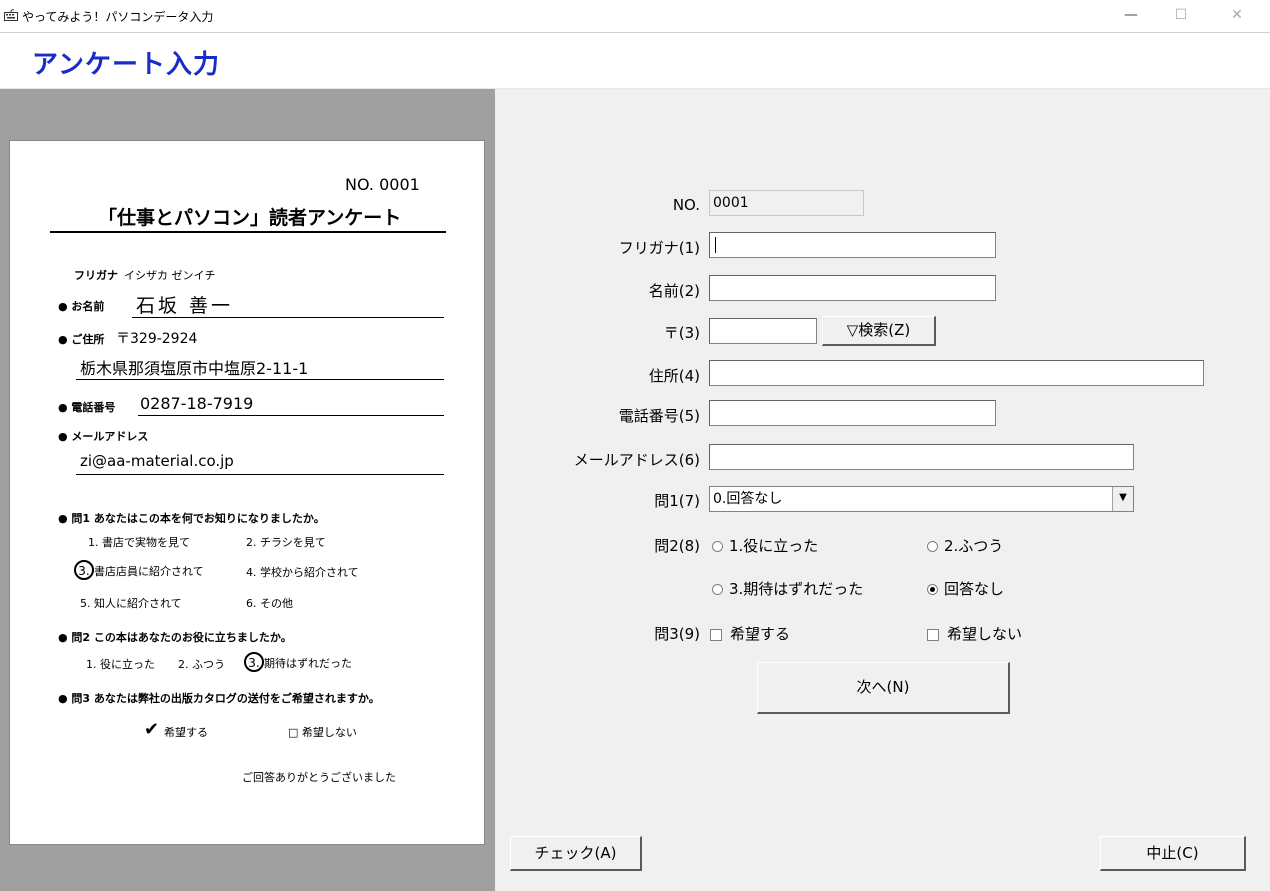 The height and width of the screenshot is (891, 1270). What do you see at coordinates (197, 403) in the screenshot?
I see `phone-value: 0287-18-7919` at bounding box center [197, 403].